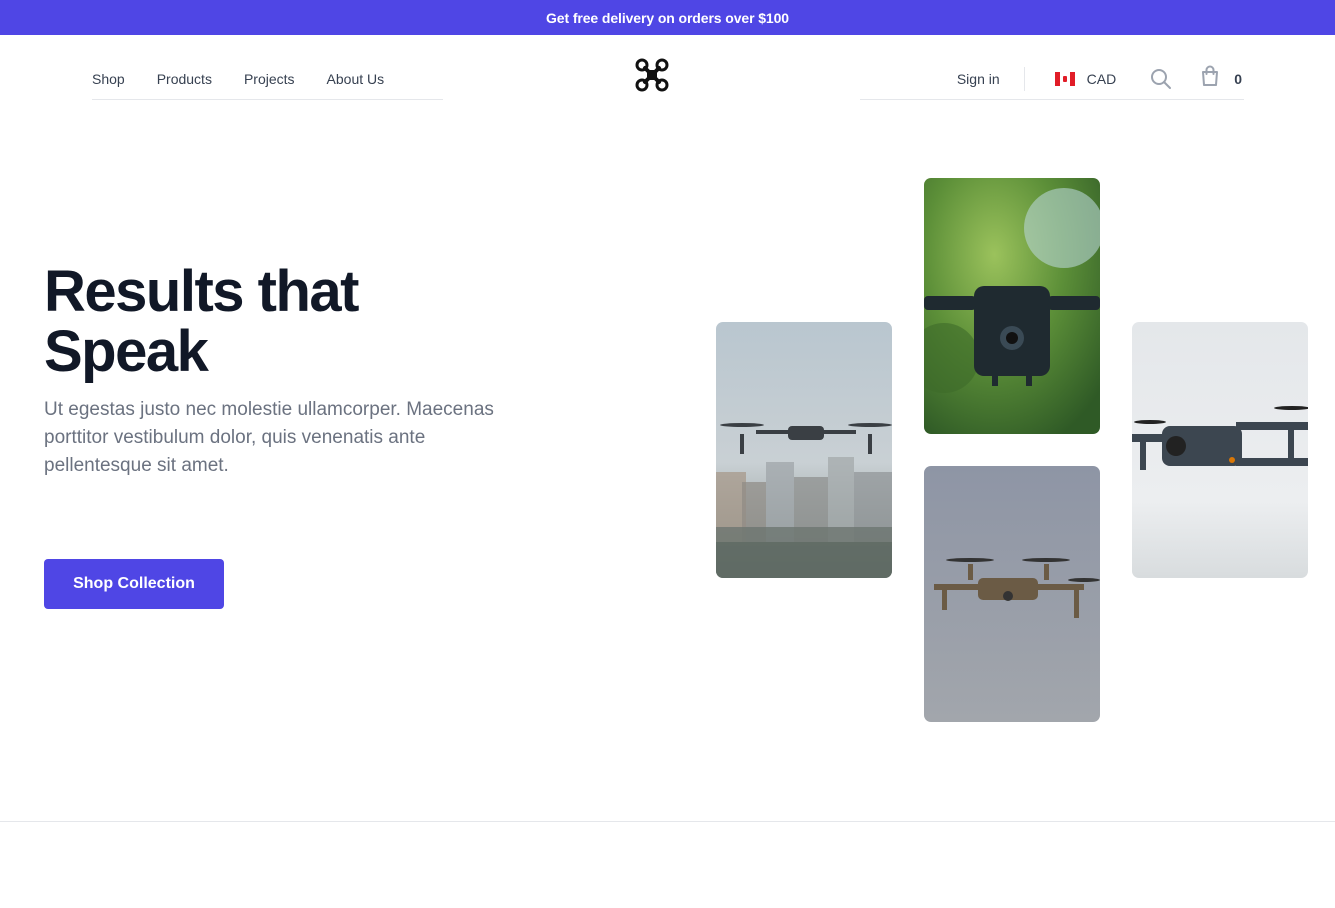  Describe the element at coordinates (356, 79) in the screenshot. I see `nav-link-about-us: About Us` at that location.